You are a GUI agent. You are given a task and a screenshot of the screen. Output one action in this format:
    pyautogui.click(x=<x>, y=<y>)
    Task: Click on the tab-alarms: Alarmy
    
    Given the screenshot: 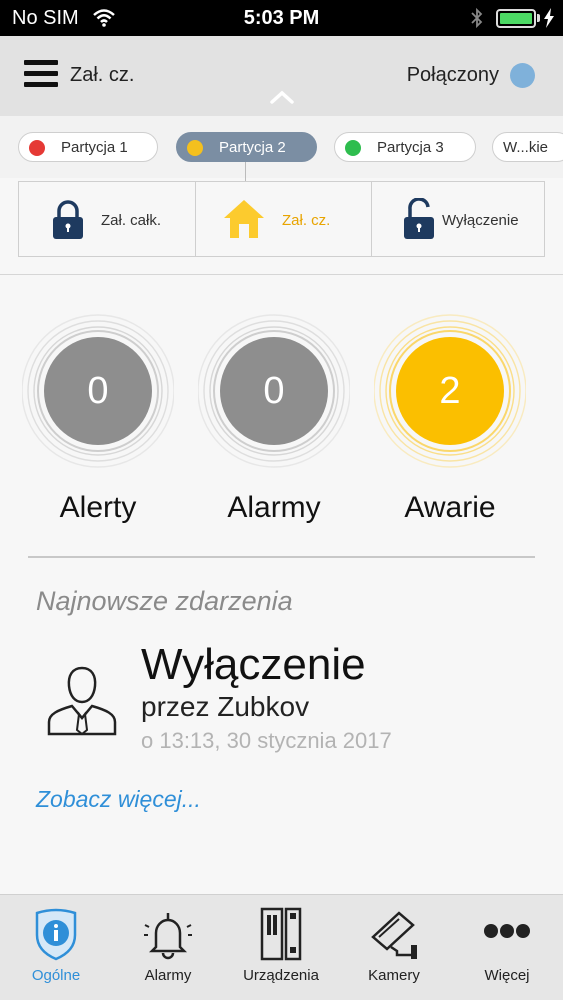 What is the action you would take?
    pyautogui.click(x=168, y=947)
    